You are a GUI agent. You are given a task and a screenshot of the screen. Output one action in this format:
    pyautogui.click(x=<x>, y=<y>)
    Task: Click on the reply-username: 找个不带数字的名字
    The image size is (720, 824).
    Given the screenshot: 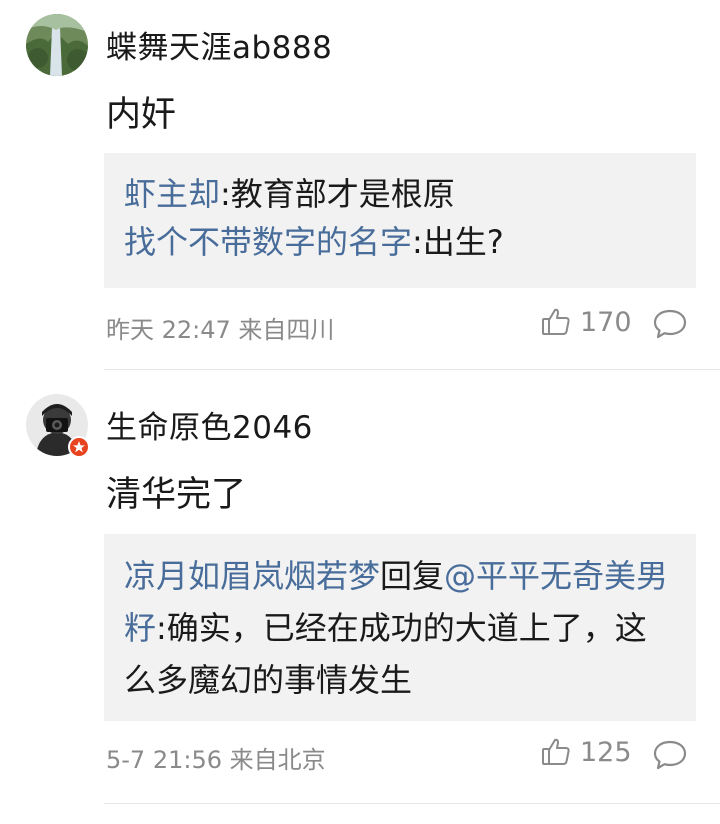 What is the action you would take?
    pyautogui.click(x=268, y=242)
    